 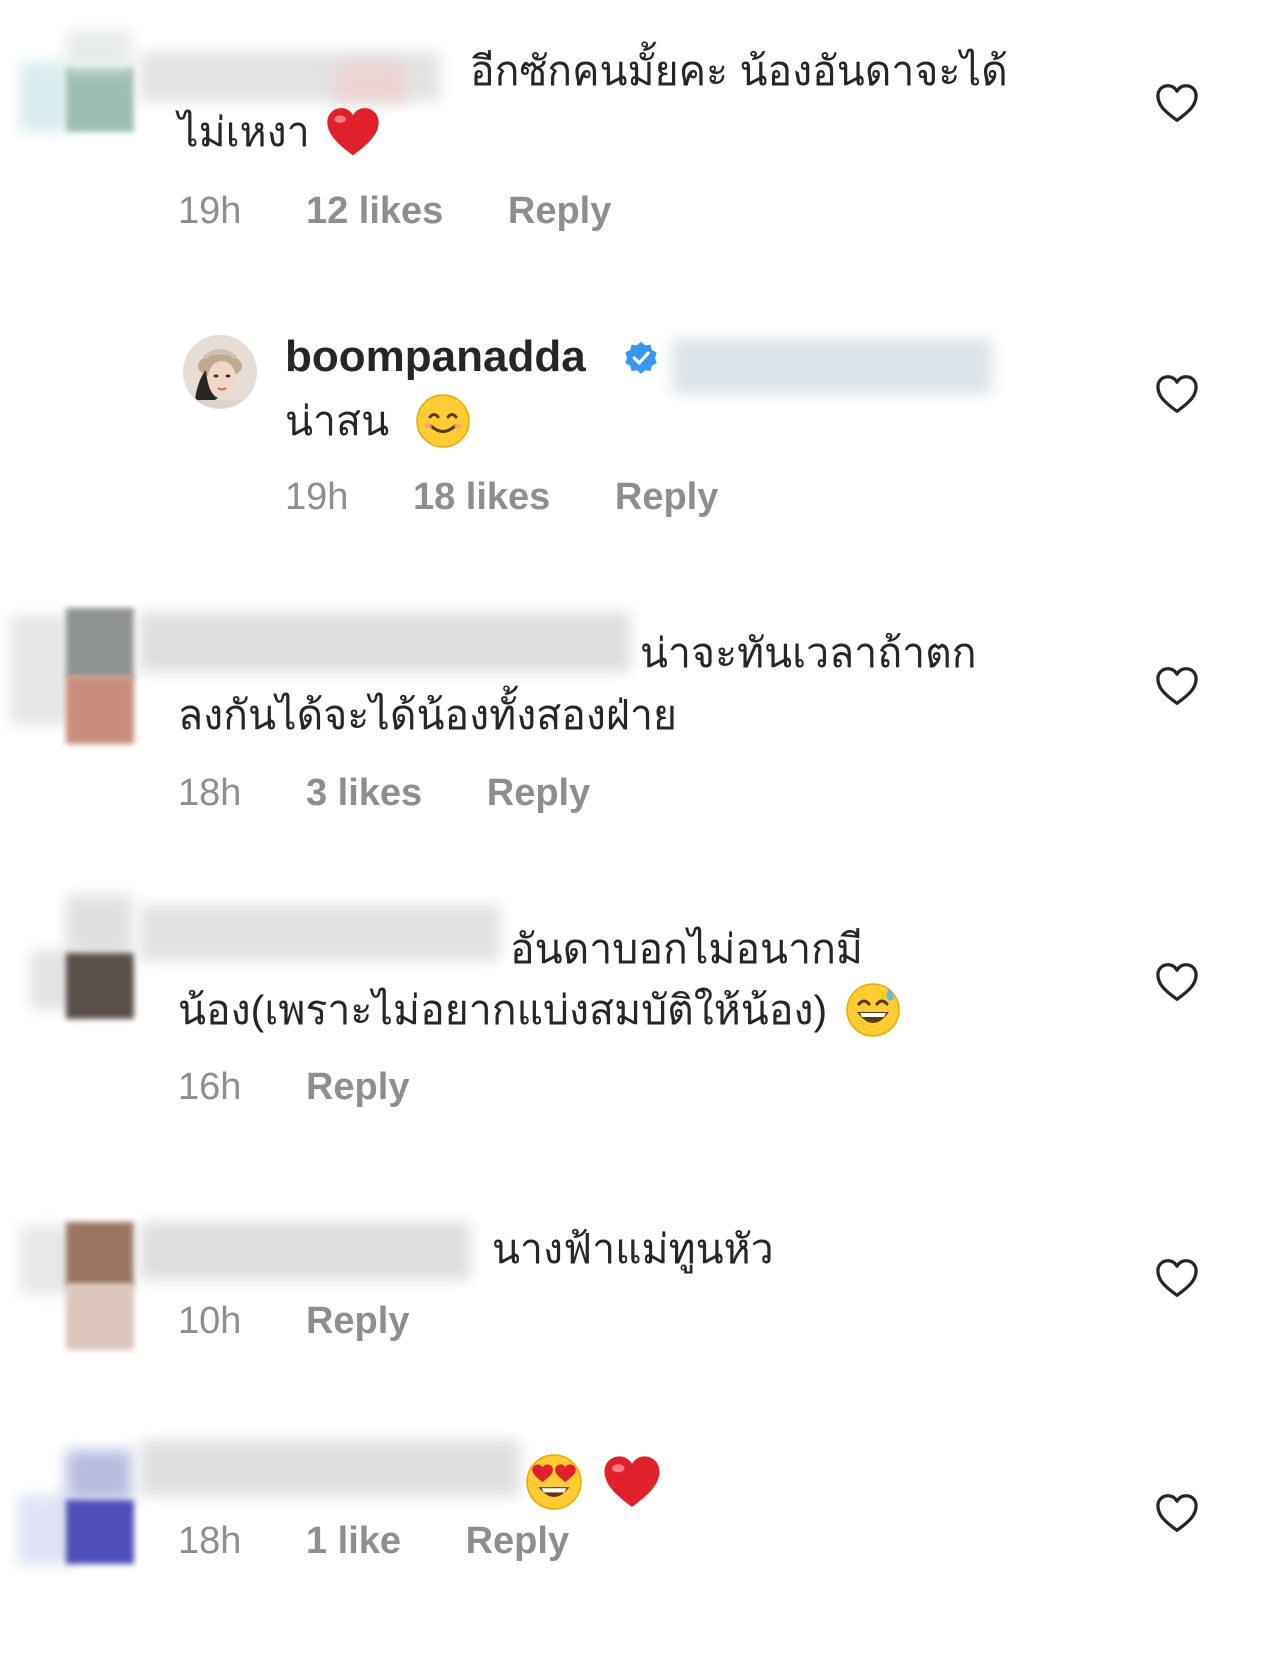 I want to click on comment-meta: 19h 18 likes Reply, so click(x=528, y=497).